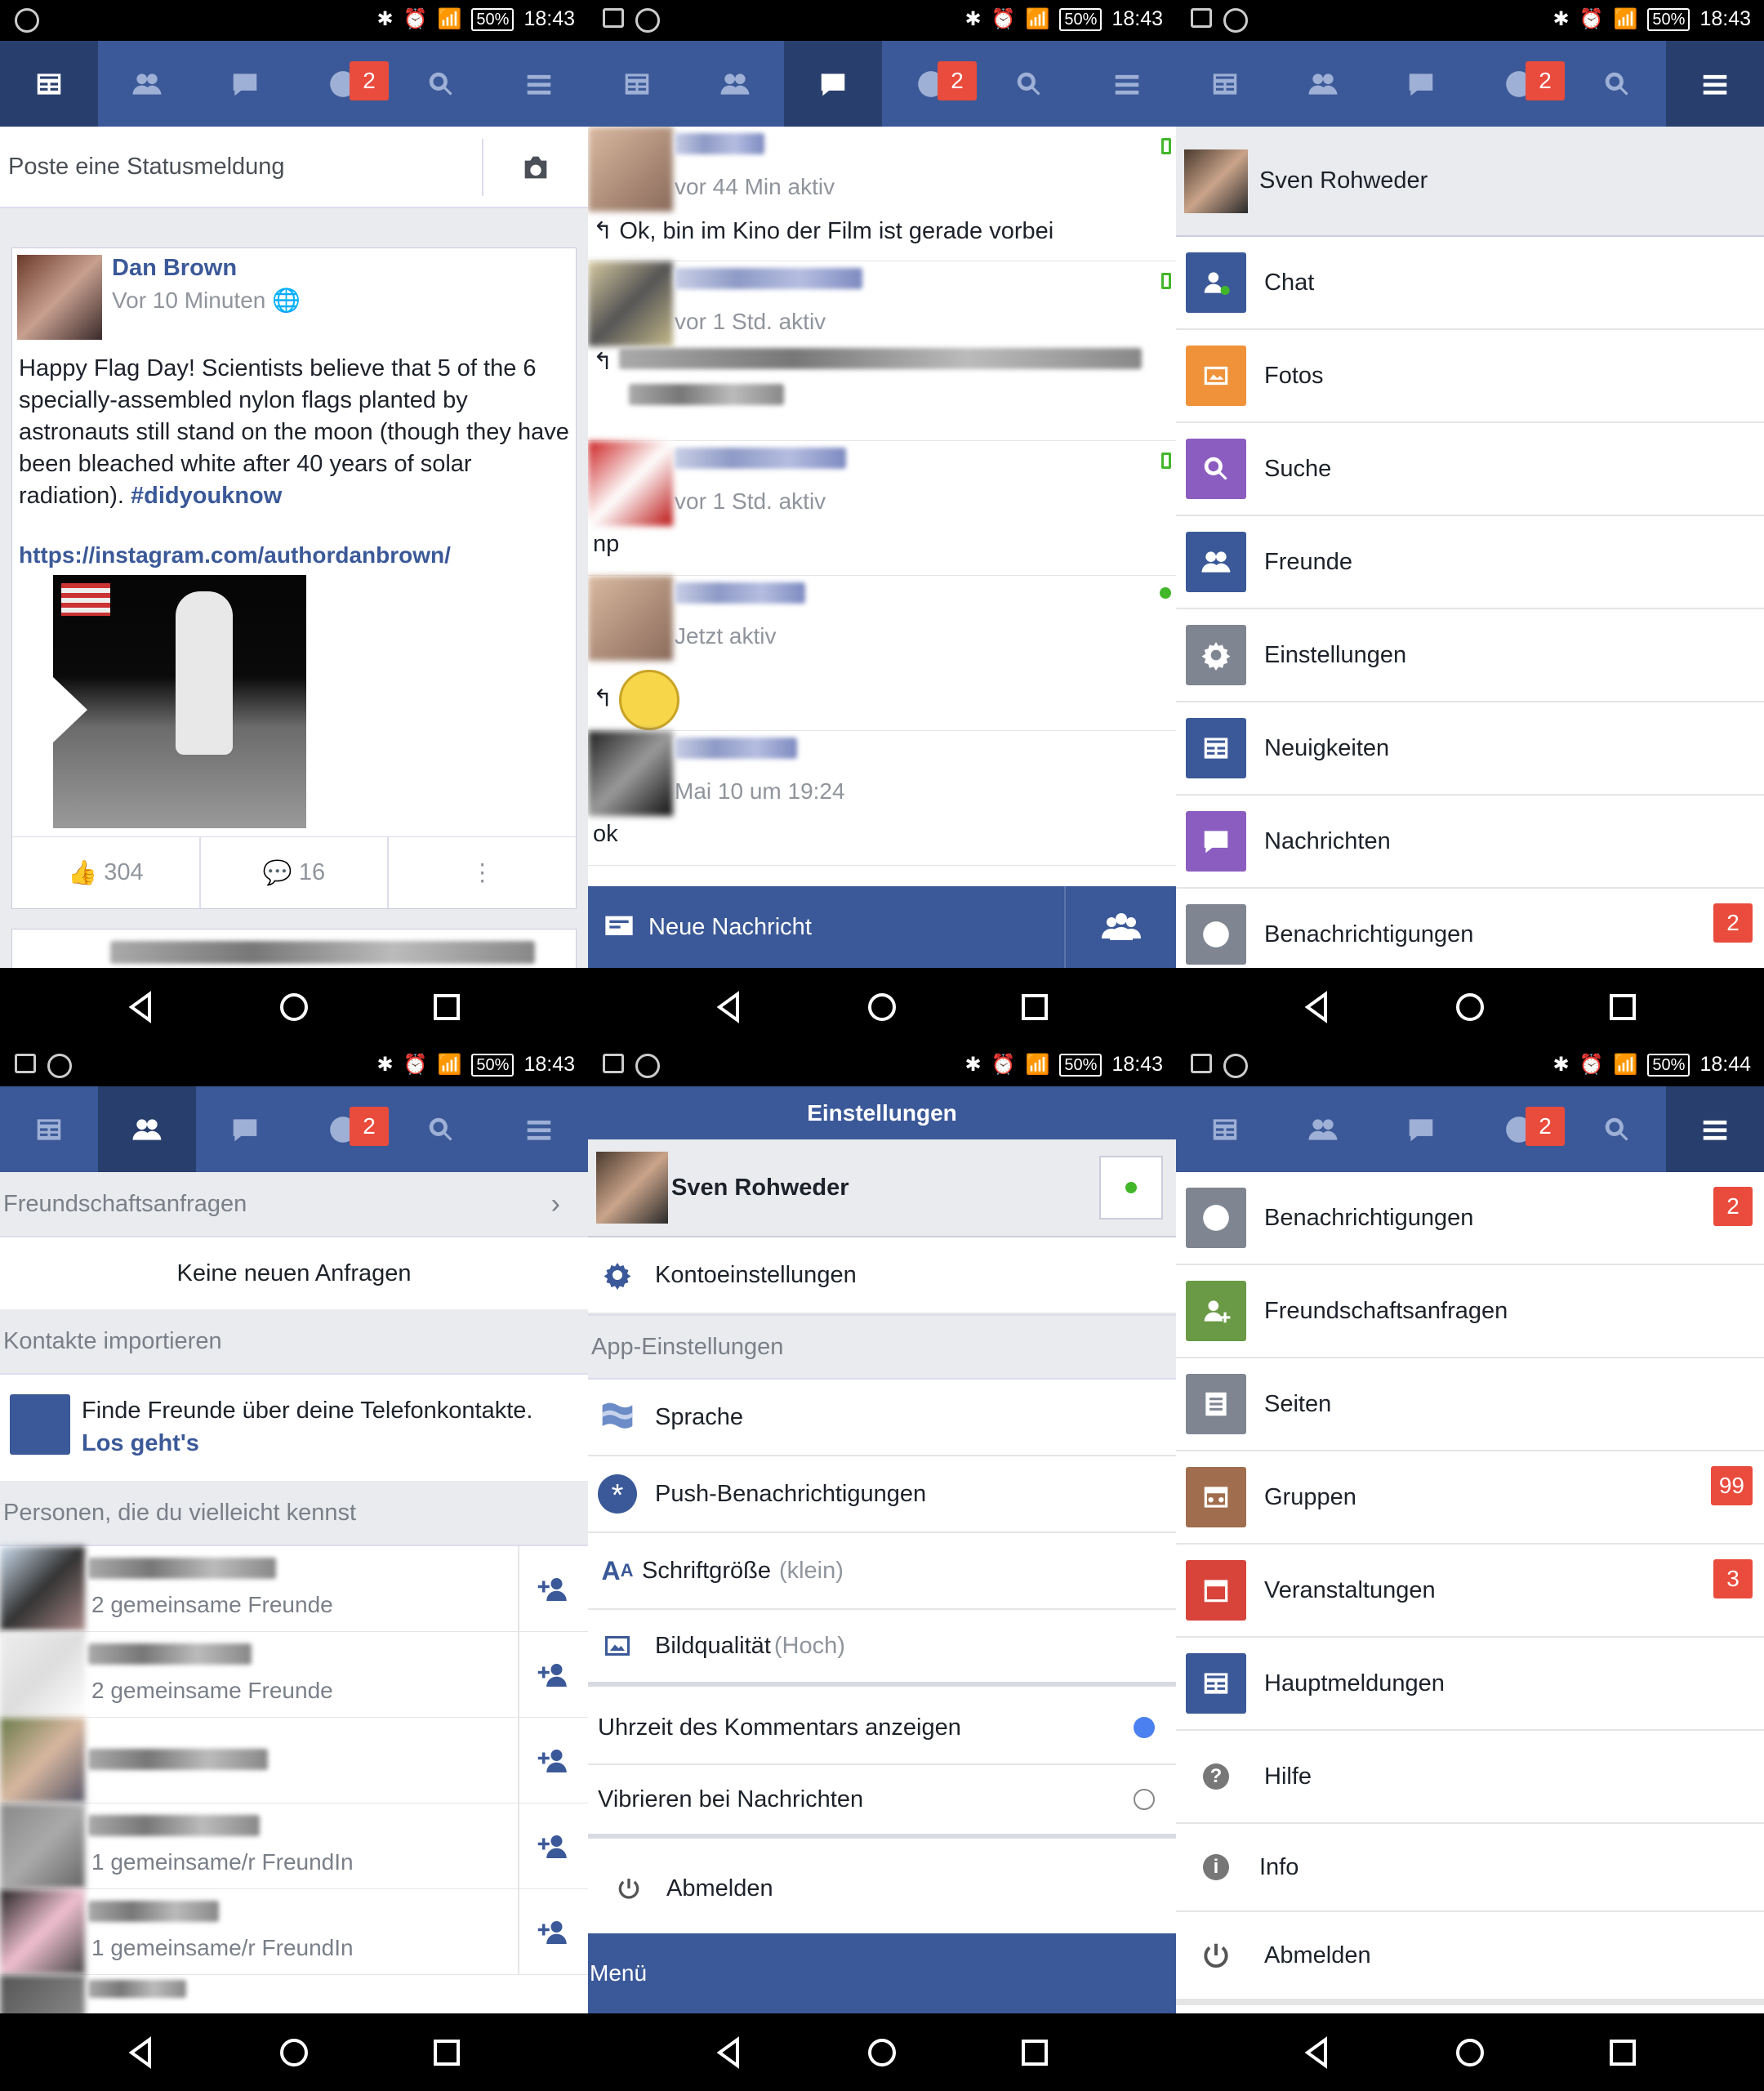 The width and height of the screenshot is (1764, 2091). What do you see at coordinates (140, 1443) in the screenshot?
I see `import-link: Los geht's` at bounding box center [140, 1443].